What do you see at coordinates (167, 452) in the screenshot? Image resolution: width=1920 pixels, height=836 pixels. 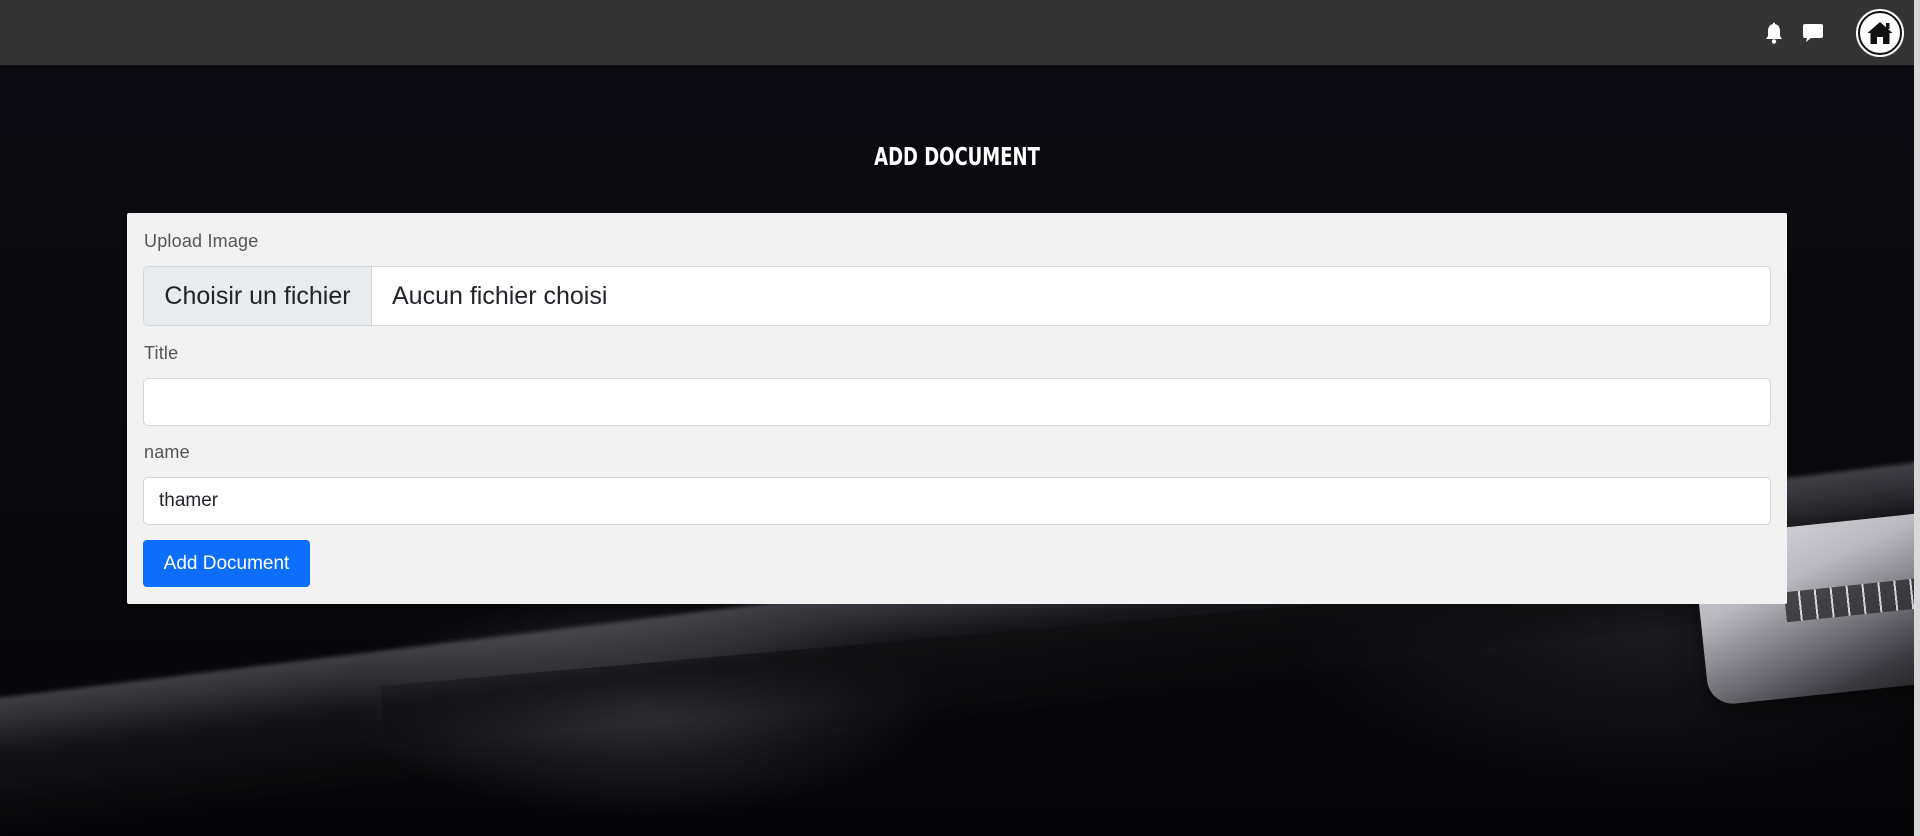 I see `name-label: name` at bounding box center [167, 452].